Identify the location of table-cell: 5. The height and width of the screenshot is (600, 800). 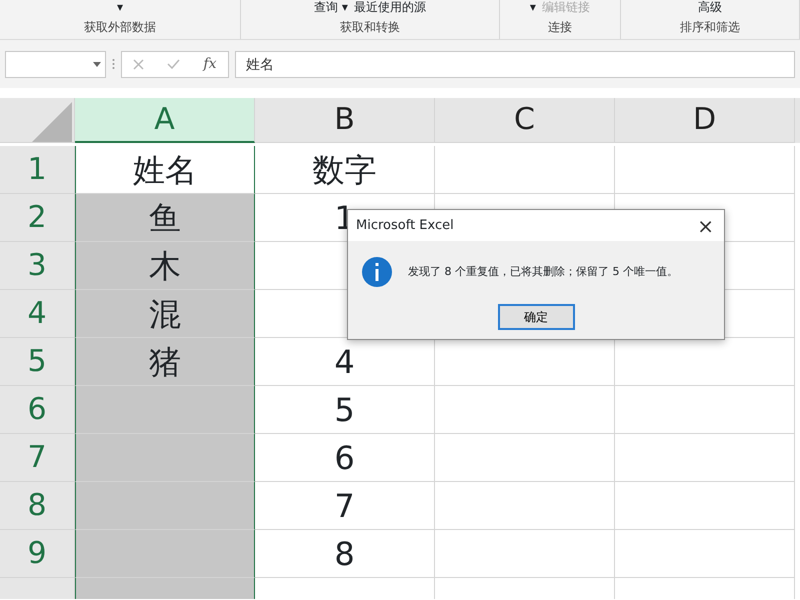
(345, 410).